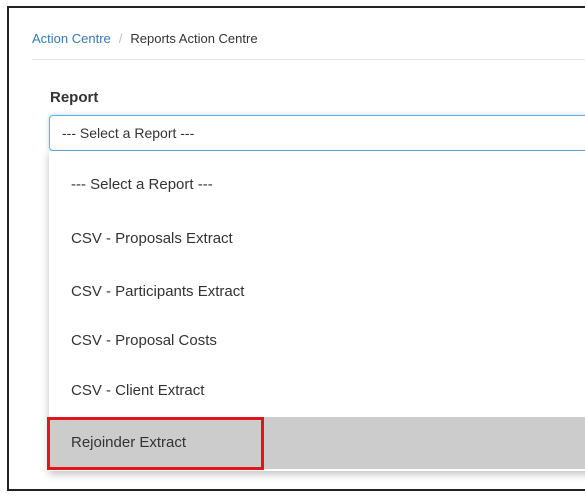 This screenshot has height=499, width=585. I want to click on report-field-label: Report, so click(74, 97).